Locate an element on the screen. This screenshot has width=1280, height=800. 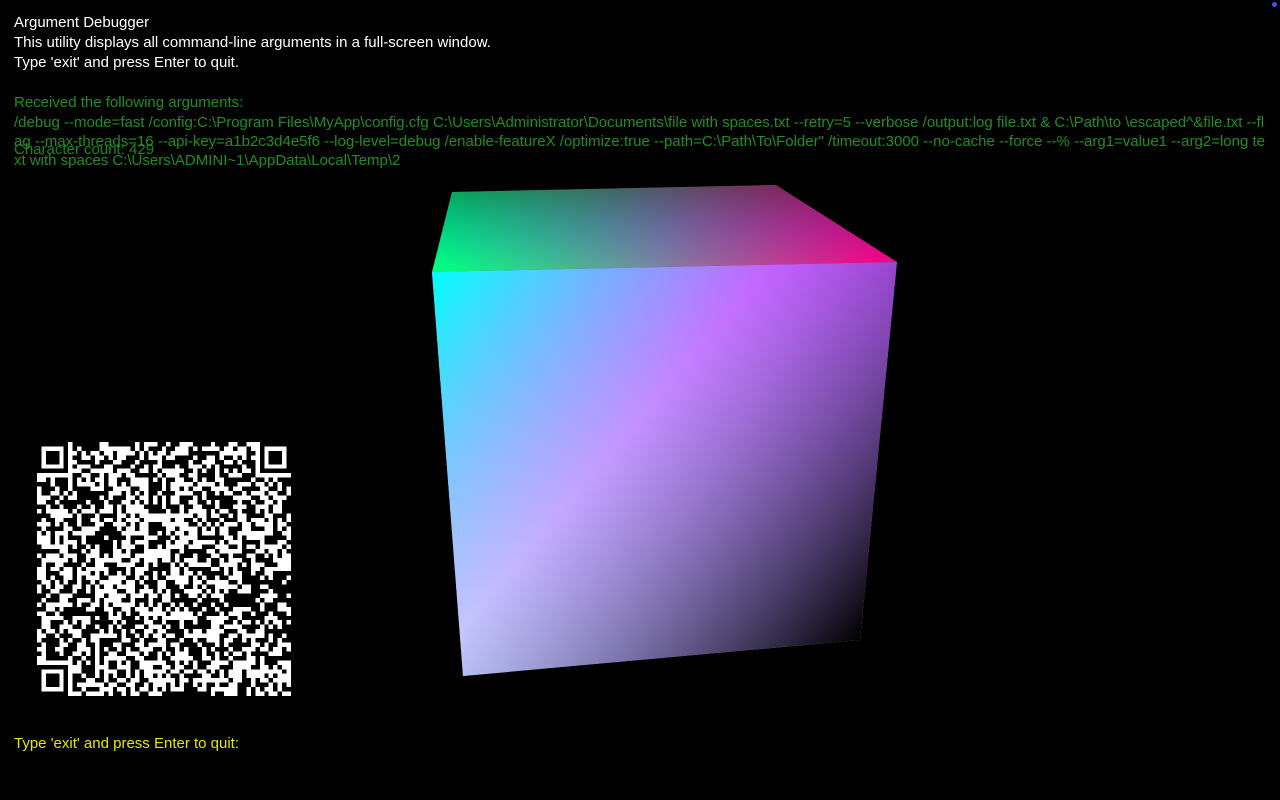
corner-indicator-dot is located at coordinates (1274, 4).